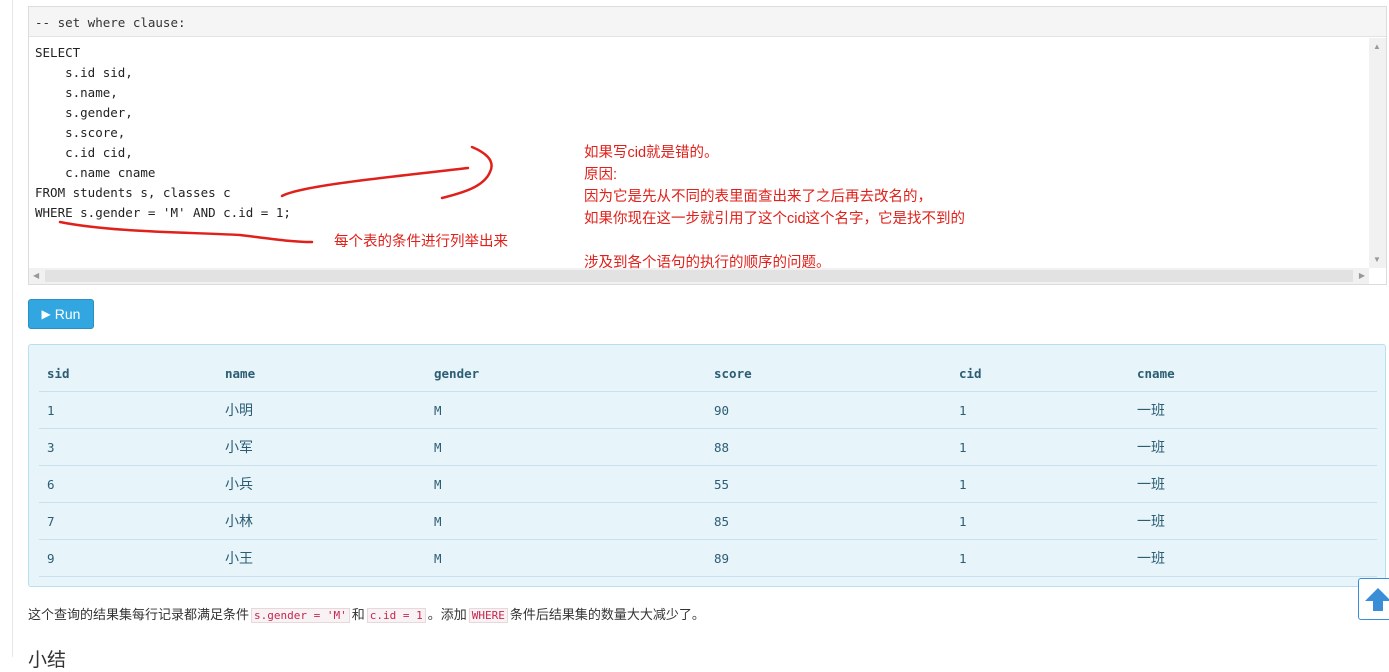 The width and height of the screenshot is (1389, 672). I want to click on left-annotation: 每个表的条件进行列举出来, so click(421, 242).